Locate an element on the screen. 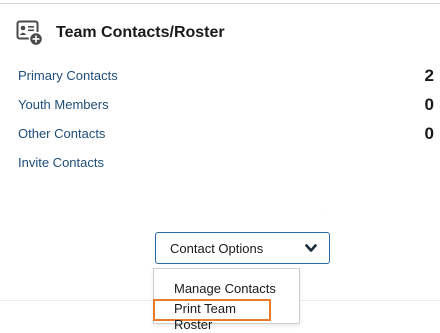 The height and width of the screenshot is (333, 440). chevron-down-icon is located at coordinates (311, 247).